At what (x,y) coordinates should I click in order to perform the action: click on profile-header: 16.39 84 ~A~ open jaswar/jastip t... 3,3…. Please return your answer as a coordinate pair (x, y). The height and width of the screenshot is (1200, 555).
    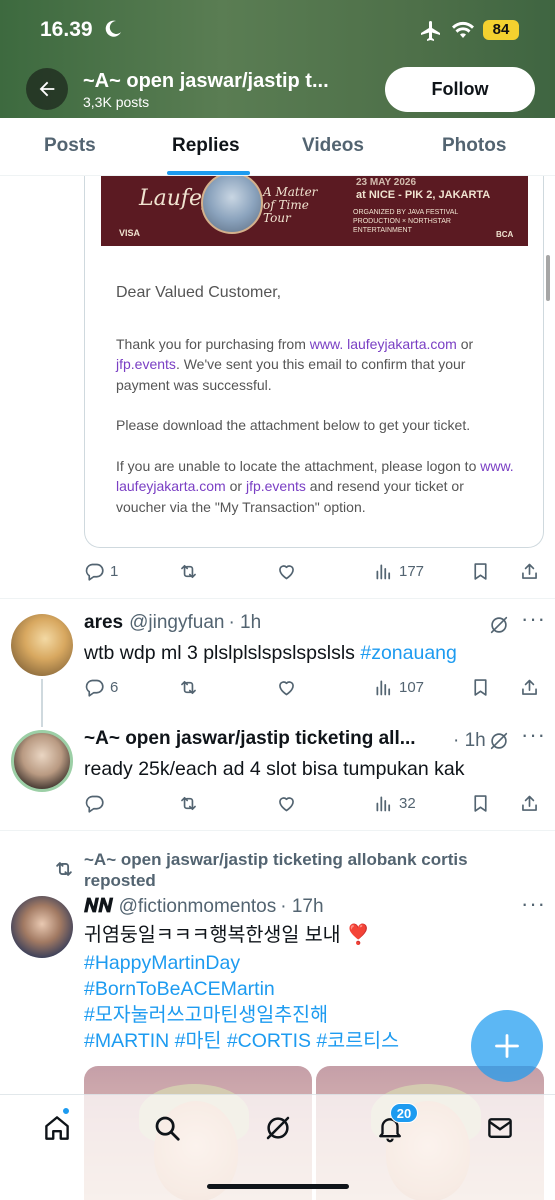
    Looking at the image, I should click on (277, 59).